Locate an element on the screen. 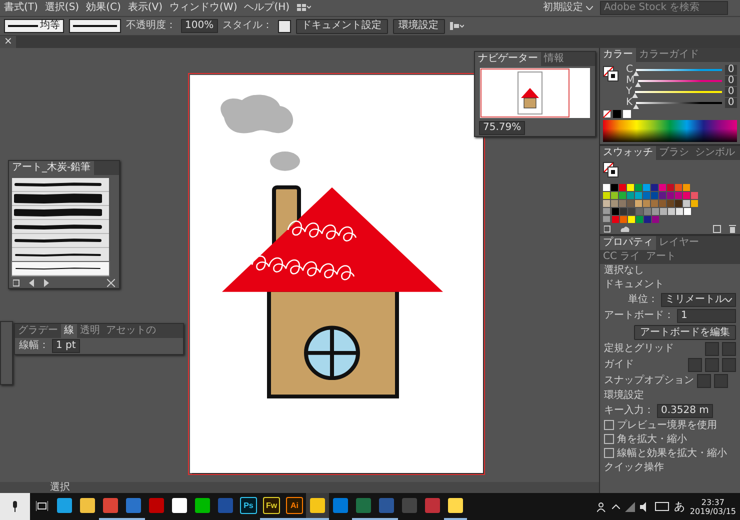 Image resolution: width=740 pixels, height=520 pixels. network-icon is located at coordinates (629, 507).